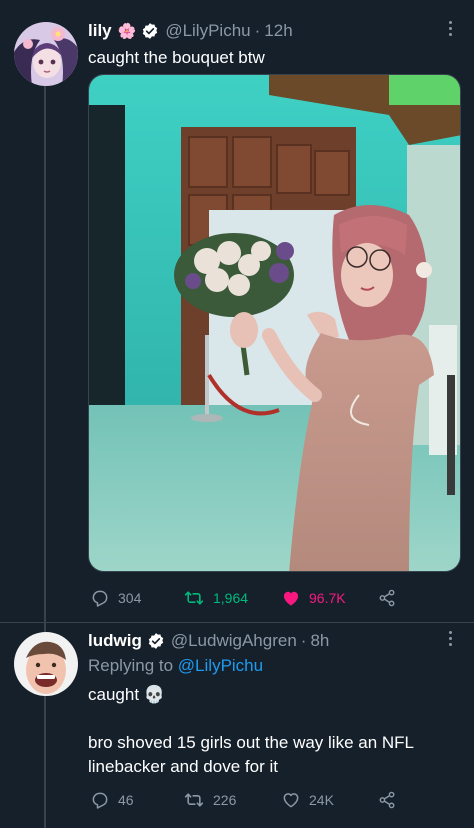 The image size is (474, 828). What do you see at coordinates (127, 31) in the screenshot?
I see `cherry-blossom-emoji: 🌸` at bounding box center [127, 31].